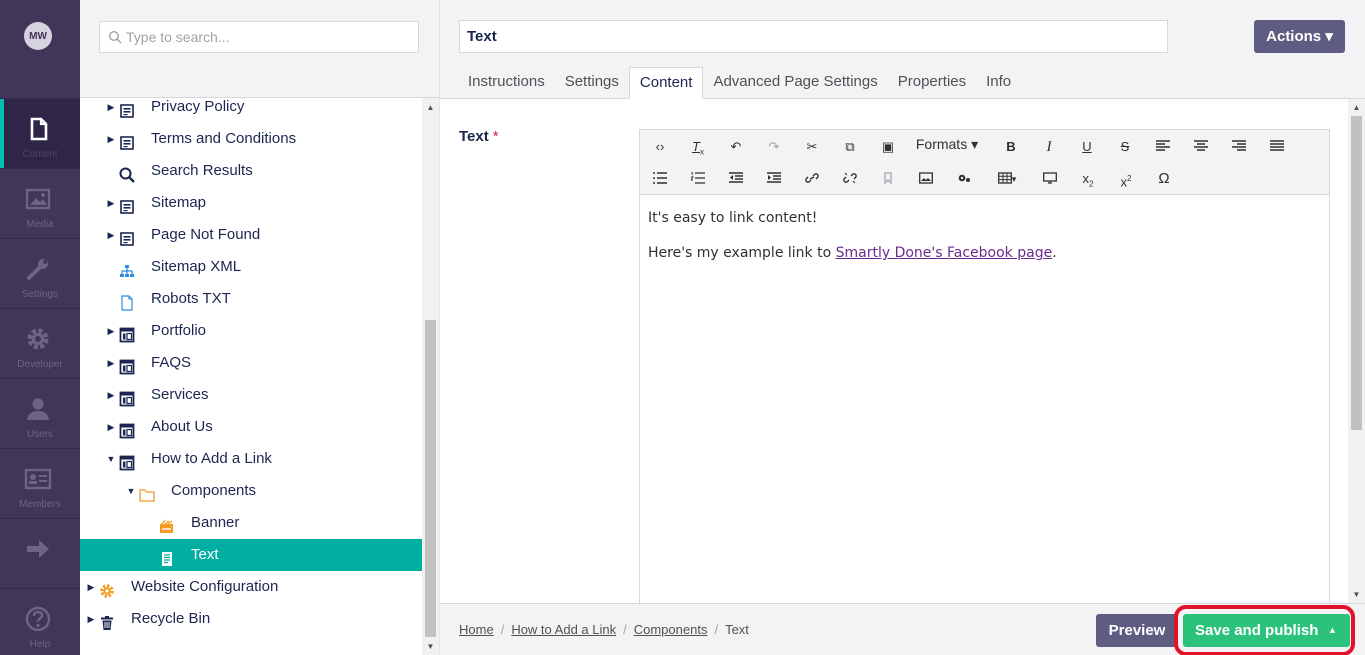 Image resolution: width=1365 pixels, height=655 pixels. Describe the element at coordinates (563, 629) in the screenshot. I see `breadcrumb-how-to-add-a-link: How to Add a Link` at that location.